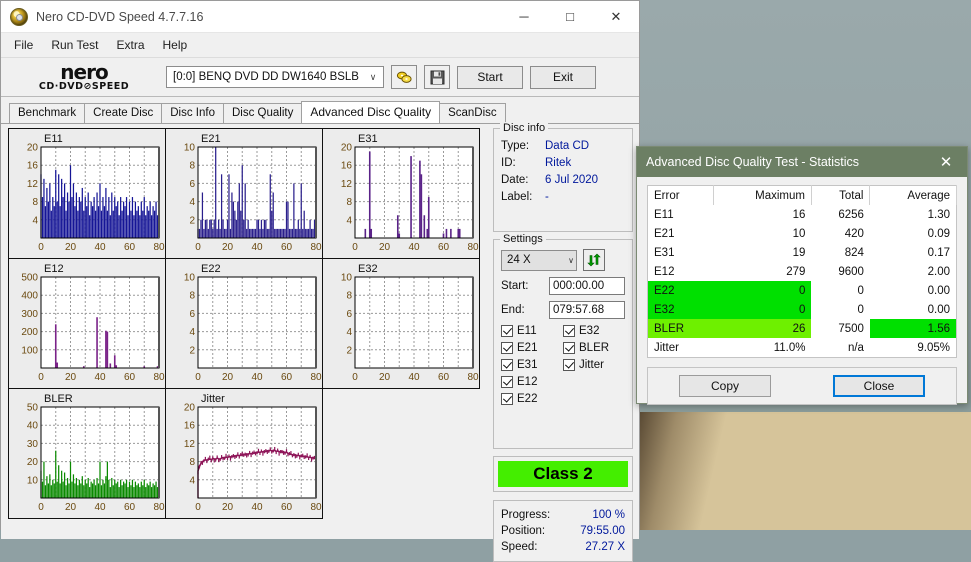 Image resolution: width=971 pixels, height=562 pixels. What do you see at coordinates (263, 113) in the screenshot?
I see `tab-disc-quality: Disc Quality` at bounding box center [263, 113].